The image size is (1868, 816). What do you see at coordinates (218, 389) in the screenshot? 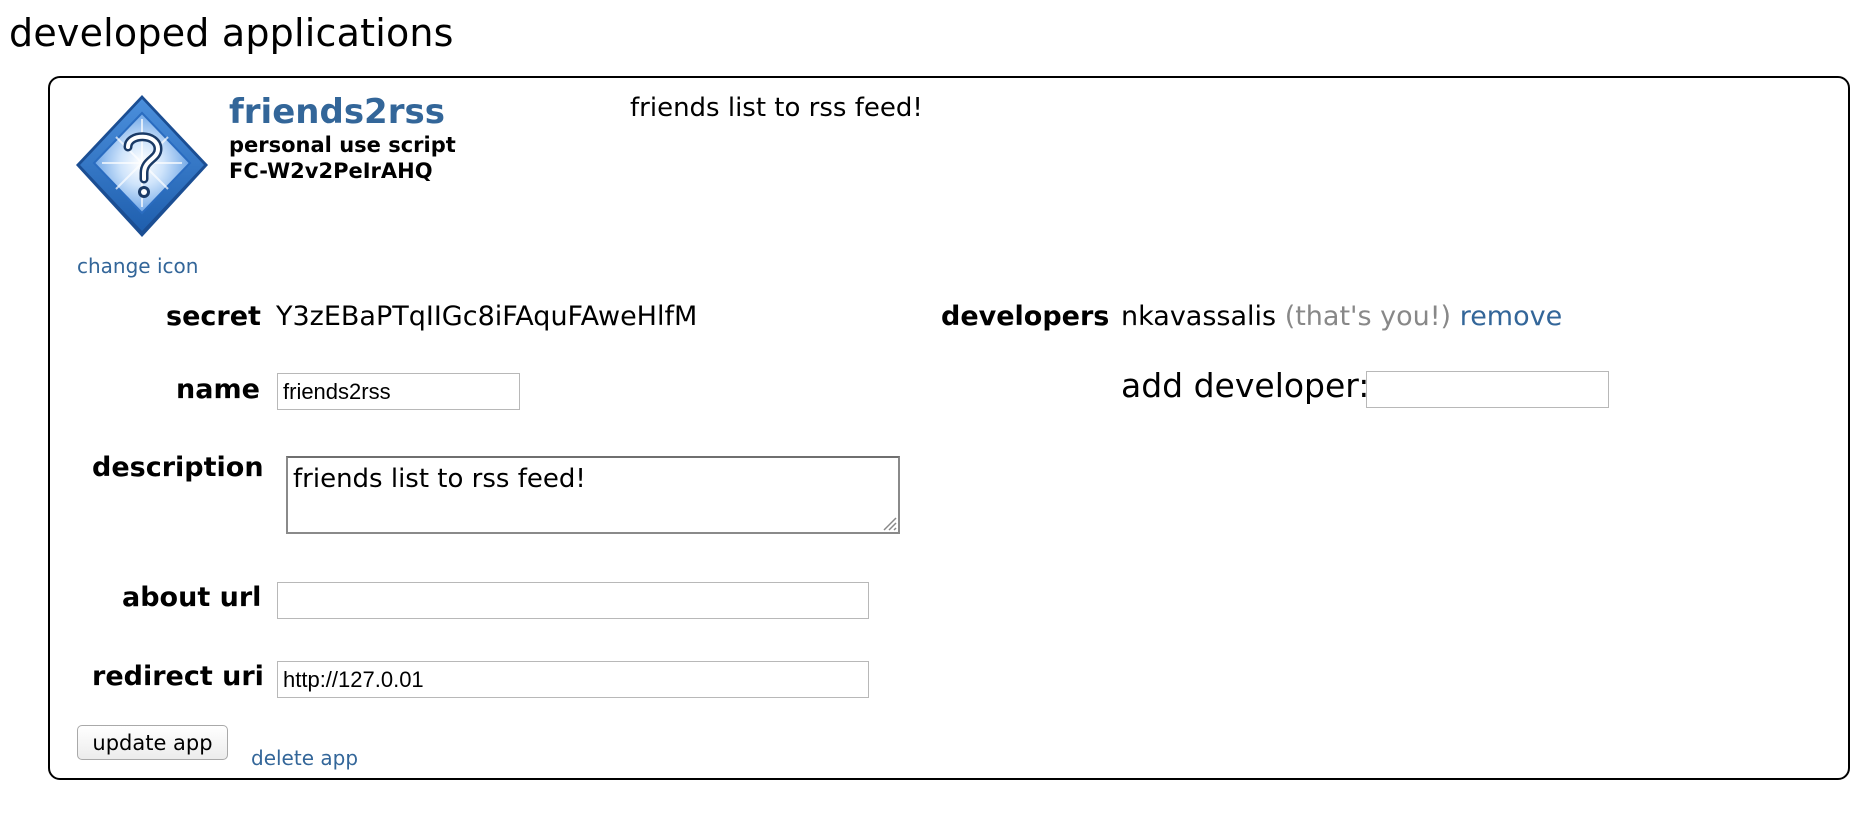
I see `name-label: name` at bounding box center [218, 389].